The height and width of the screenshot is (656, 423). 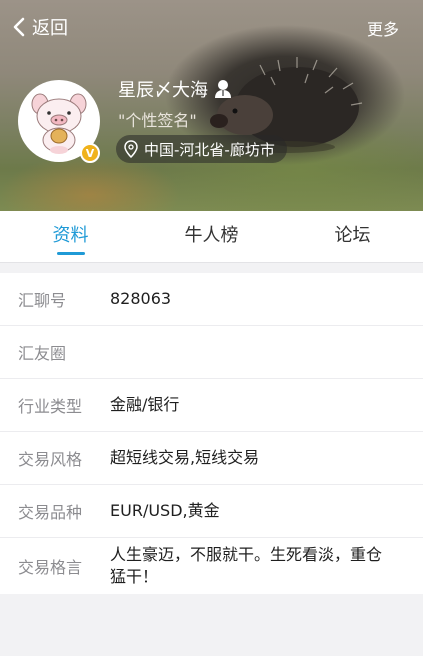 I want to click on tab-bar: 资料 牛人榜 论坛, so click(x=211, y=237).